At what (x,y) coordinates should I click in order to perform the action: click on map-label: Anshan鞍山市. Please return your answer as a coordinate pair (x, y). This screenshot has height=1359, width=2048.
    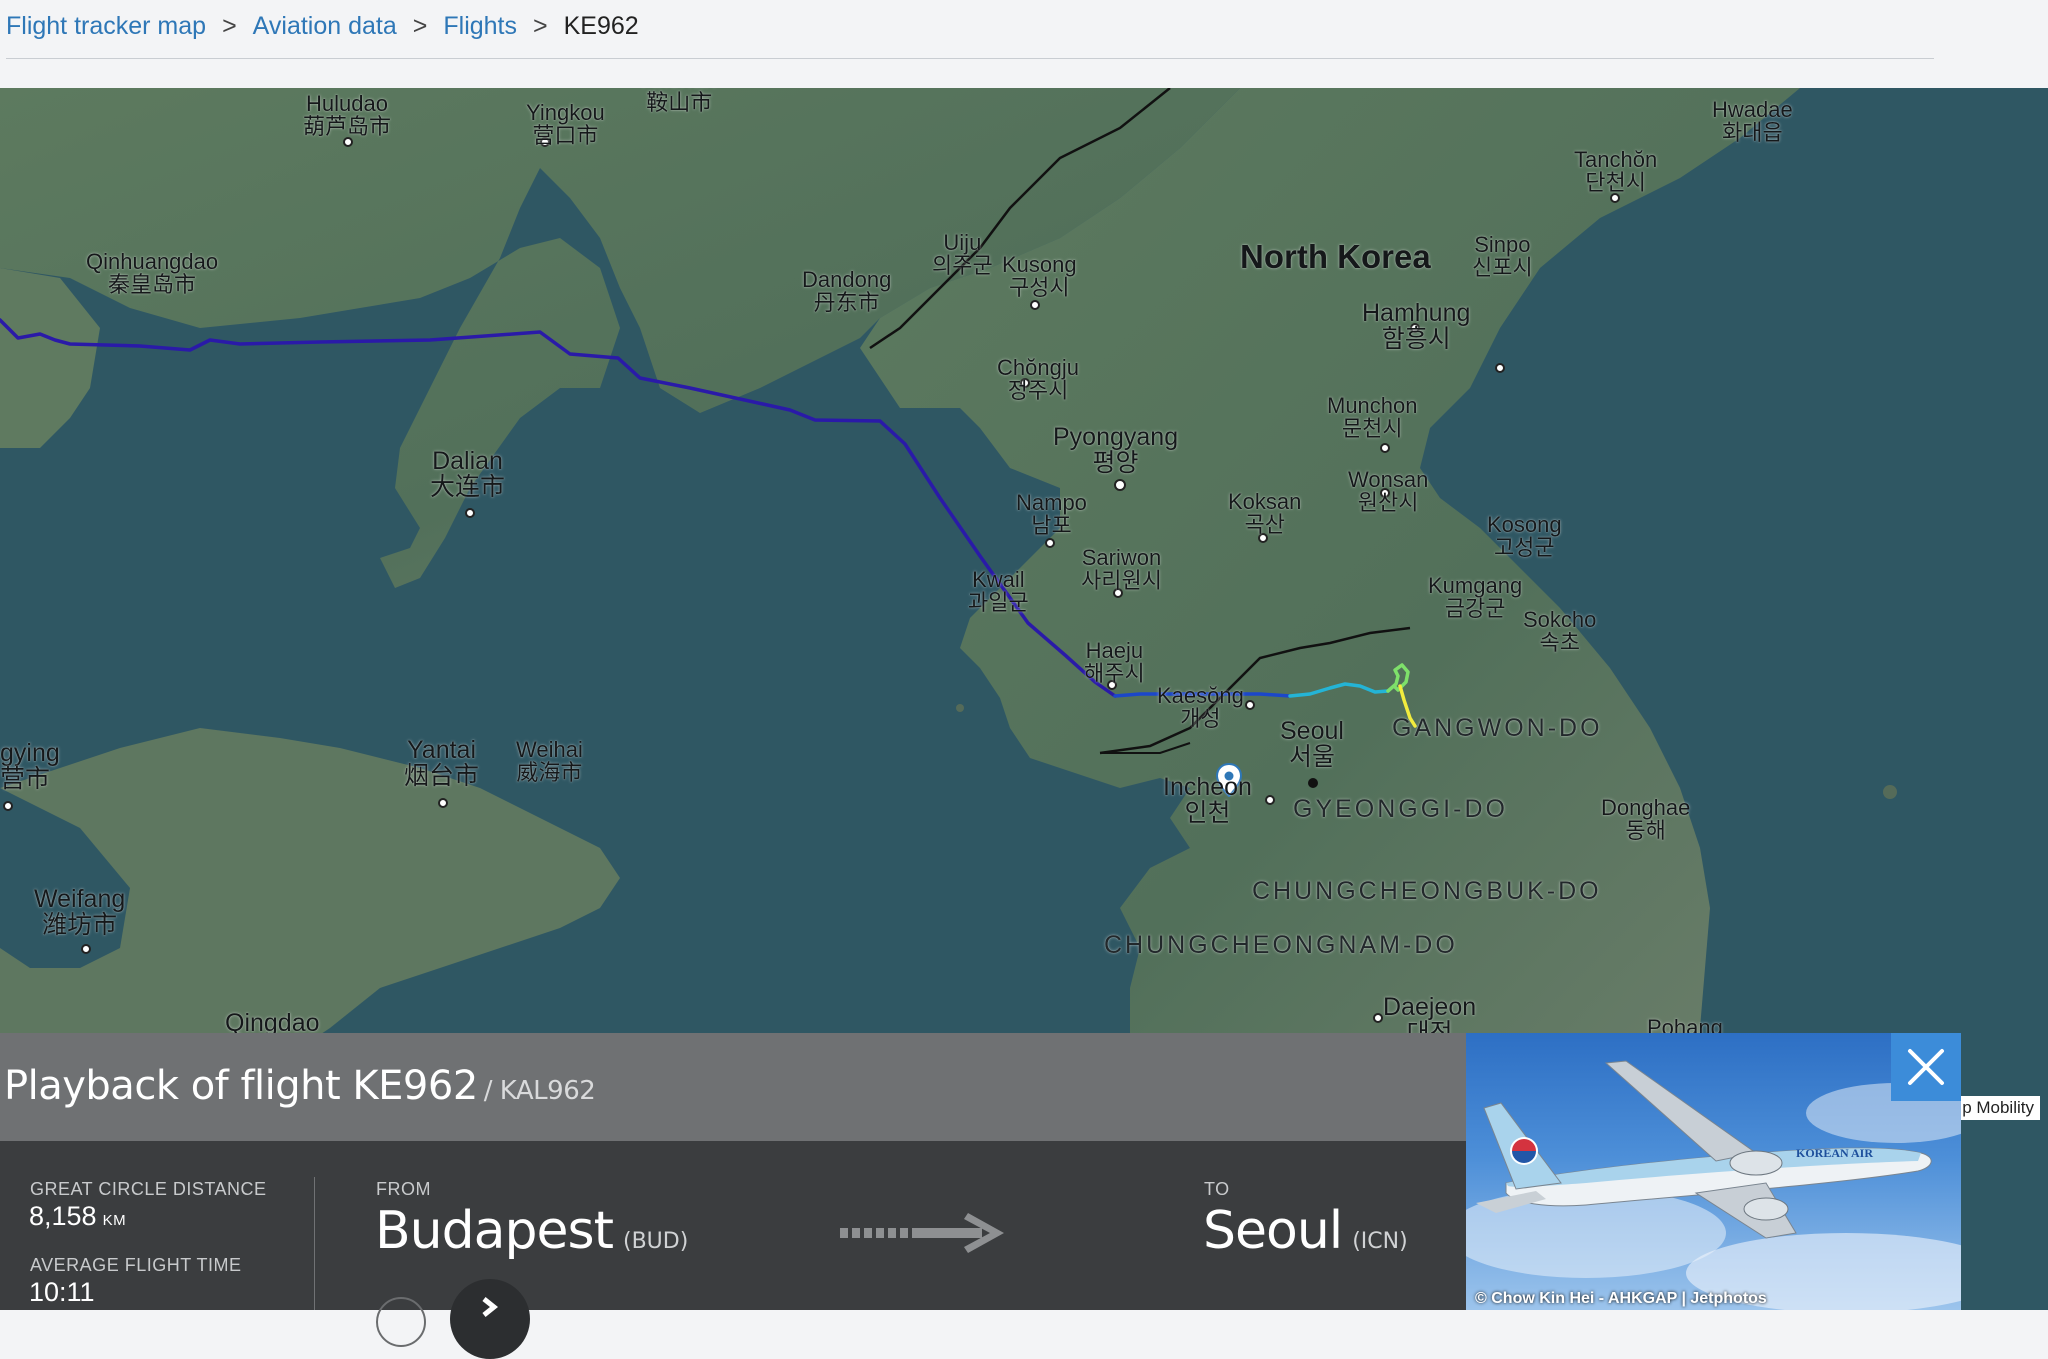
    Looking at the image, I should click on (679, 102).